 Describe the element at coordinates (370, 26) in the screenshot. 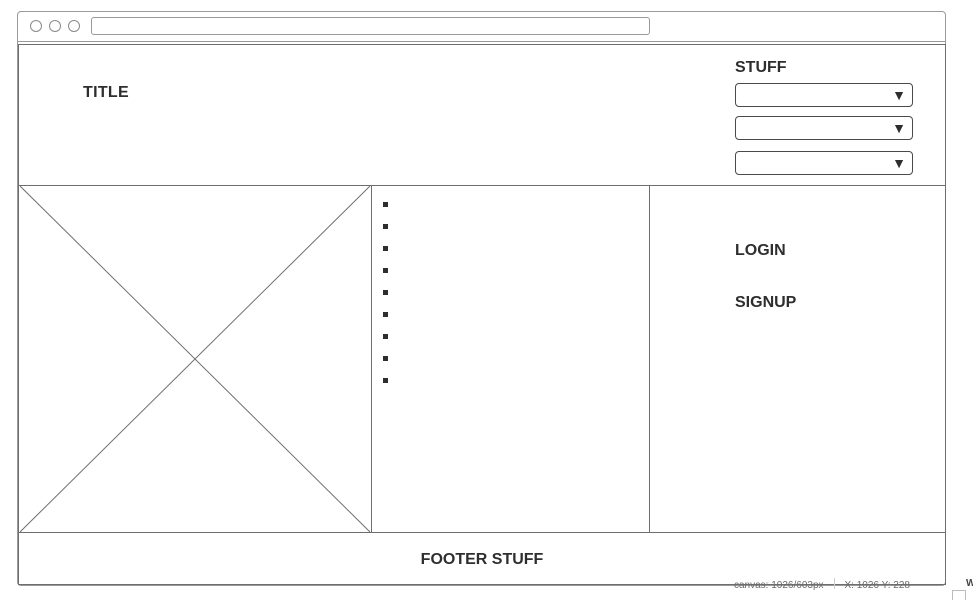

I see `address-bar` at that location.